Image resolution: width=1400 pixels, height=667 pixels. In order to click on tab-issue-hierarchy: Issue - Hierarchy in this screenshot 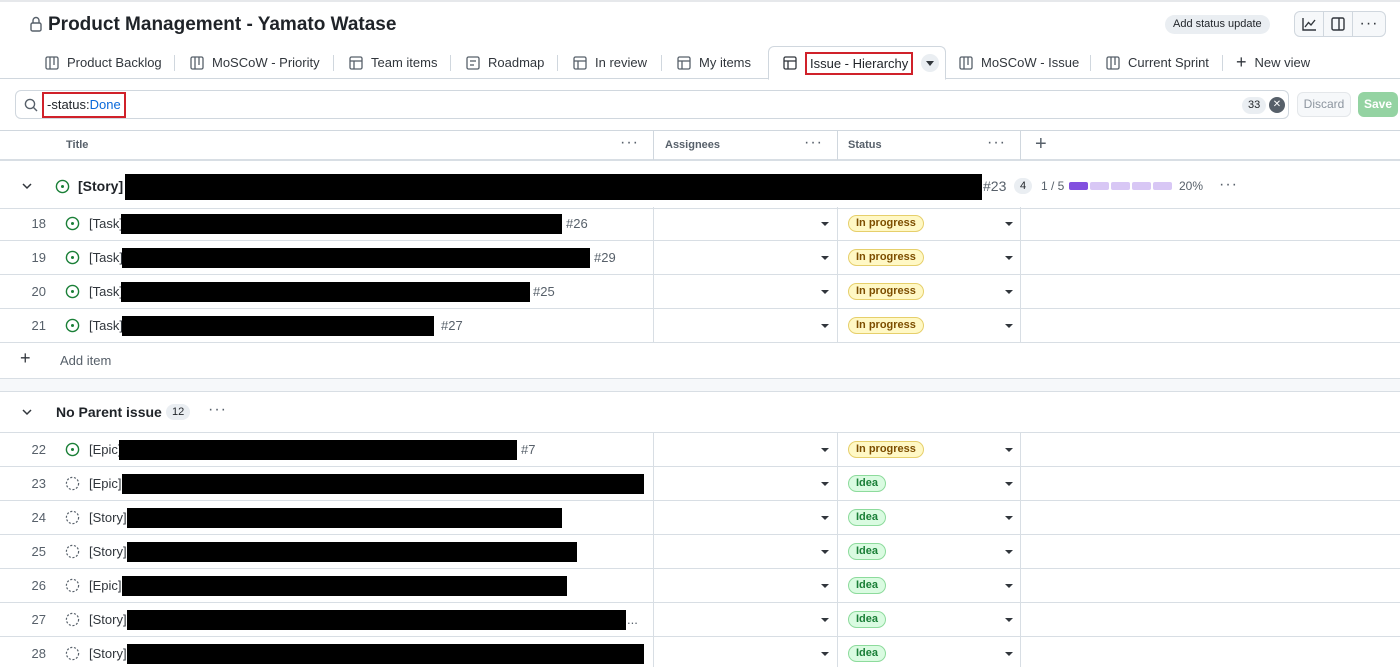, I will do `click(857, 63)`.